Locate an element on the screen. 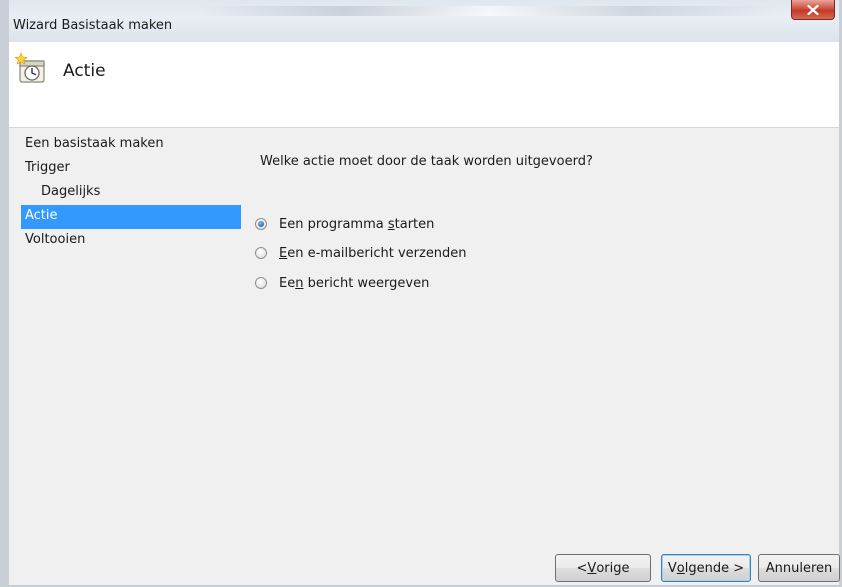  wizard-header: Actie is located at coordinates (424, 84).